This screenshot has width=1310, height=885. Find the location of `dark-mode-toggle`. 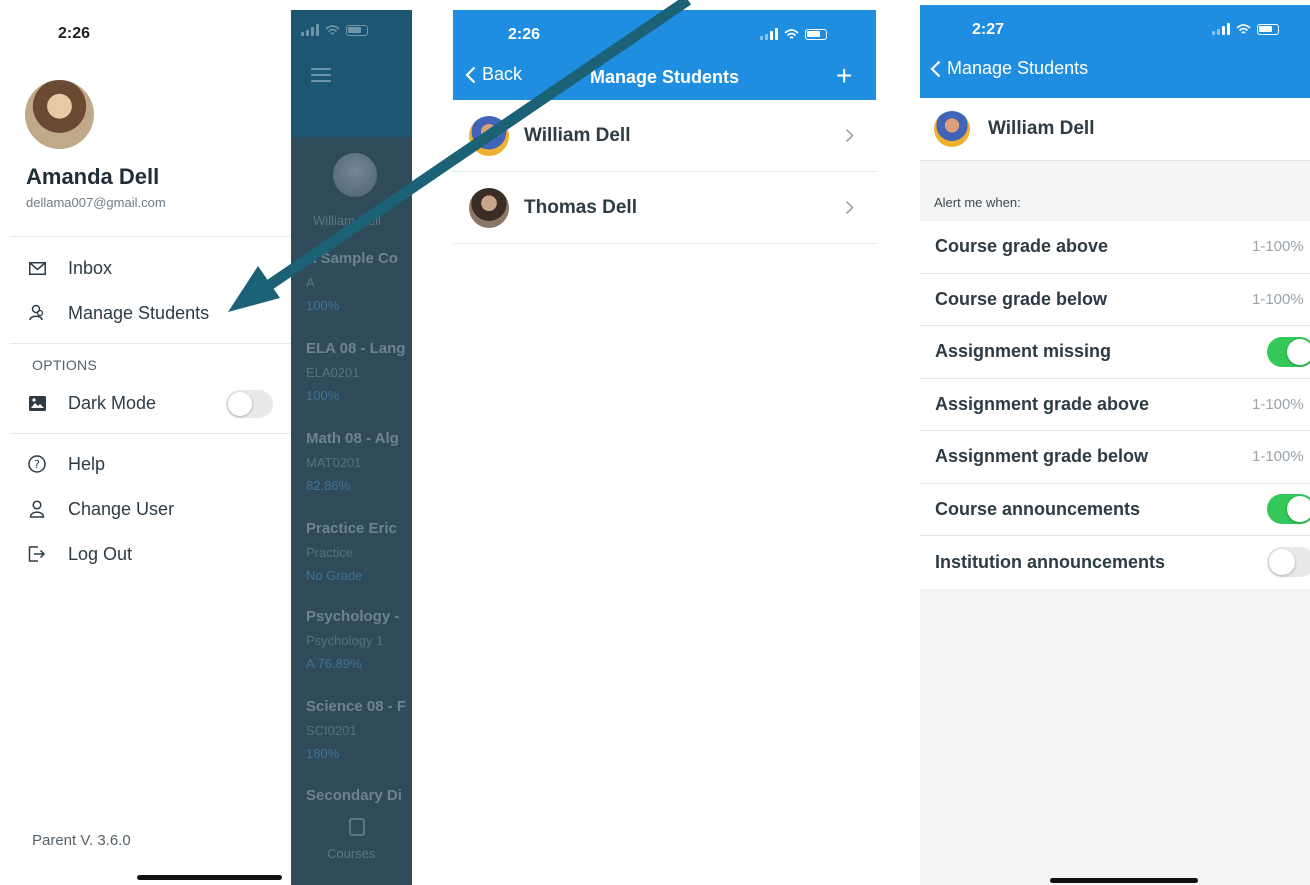

dark-mode-toggle is located at coordinates (249, 404).